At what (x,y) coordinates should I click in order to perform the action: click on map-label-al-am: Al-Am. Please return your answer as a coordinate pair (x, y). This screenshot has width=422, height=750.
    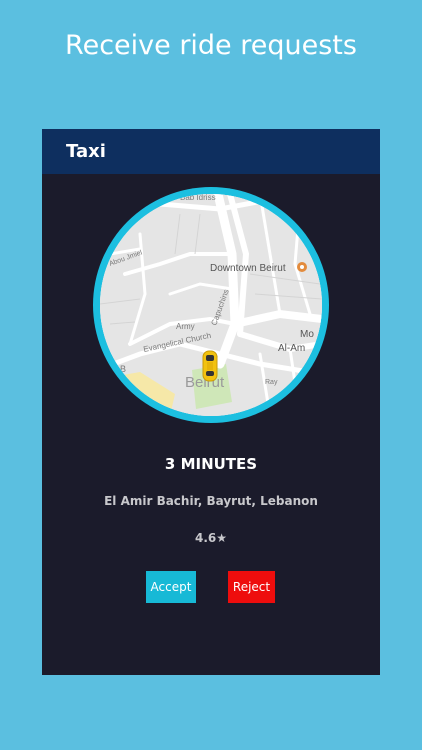
    Looking at the image, I should click on (291, 348).